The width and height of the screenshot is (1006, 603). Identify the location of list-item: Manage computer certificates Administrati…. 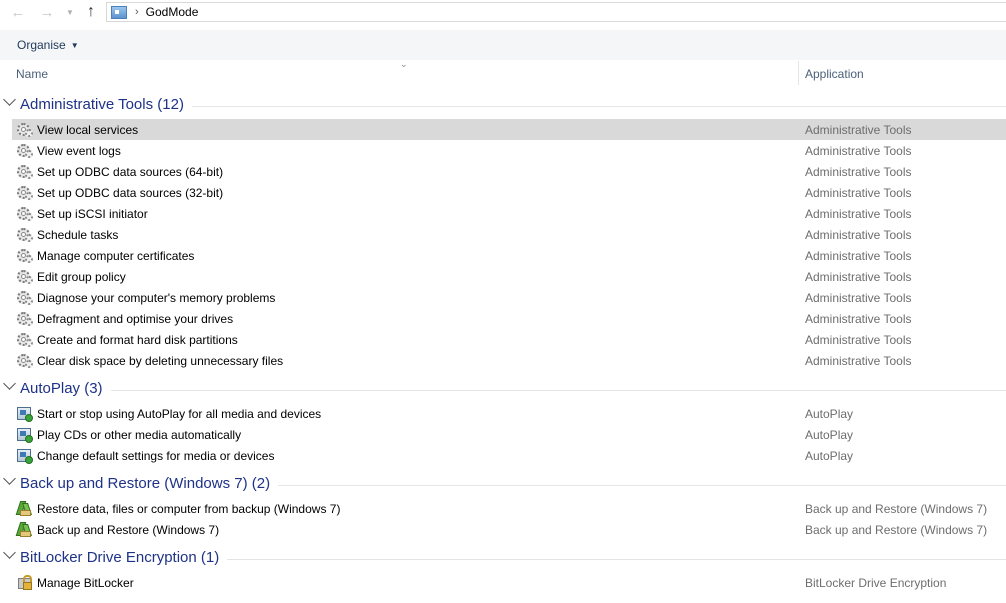
(503, 255).